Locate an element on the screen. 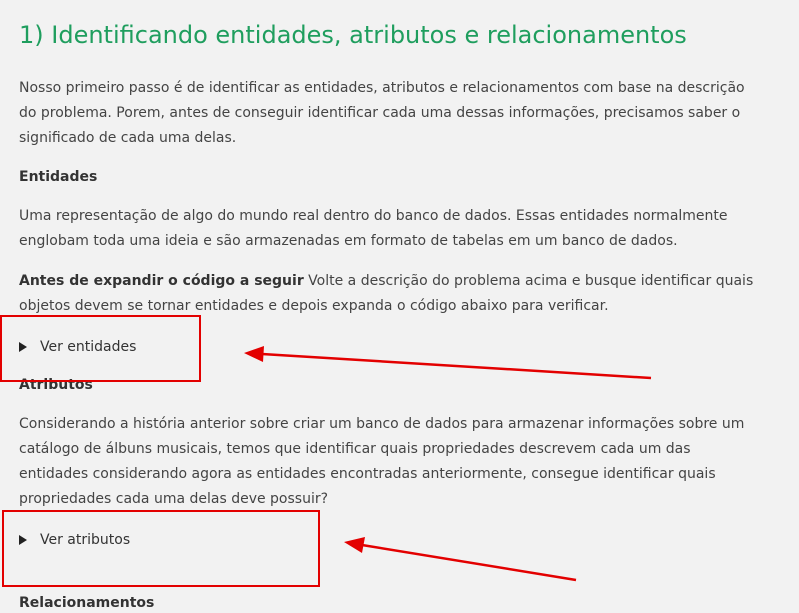  arrow-to-atributos is located at coordinates (460, 559).